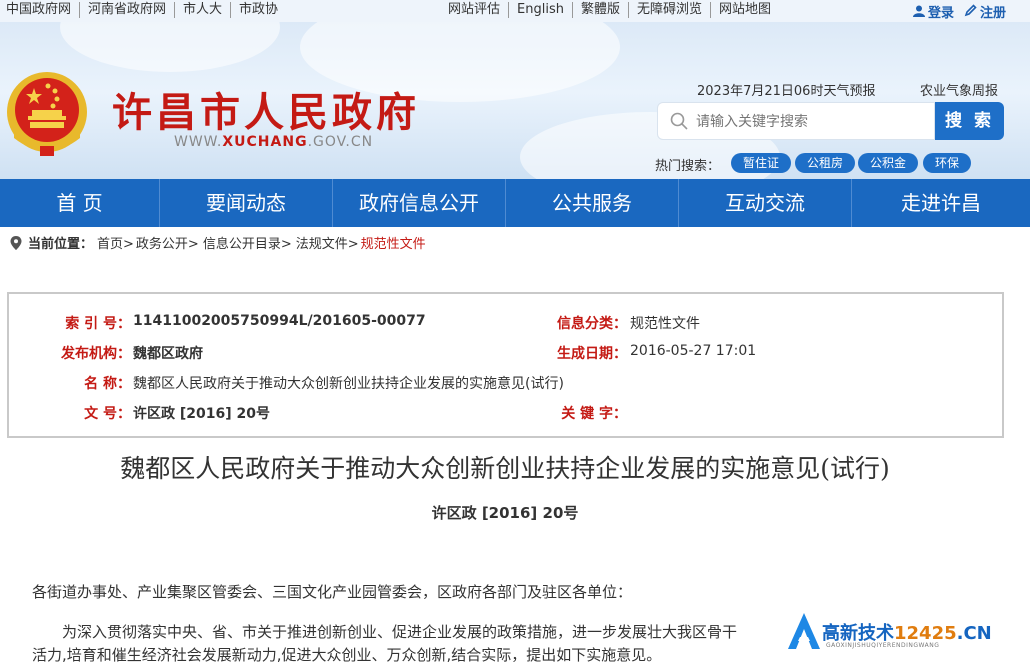 The image size is (1030, 665). Describe the element at coordinates (592, 324) in the screenshot. I see `category-label: 信息分类：` at that location.